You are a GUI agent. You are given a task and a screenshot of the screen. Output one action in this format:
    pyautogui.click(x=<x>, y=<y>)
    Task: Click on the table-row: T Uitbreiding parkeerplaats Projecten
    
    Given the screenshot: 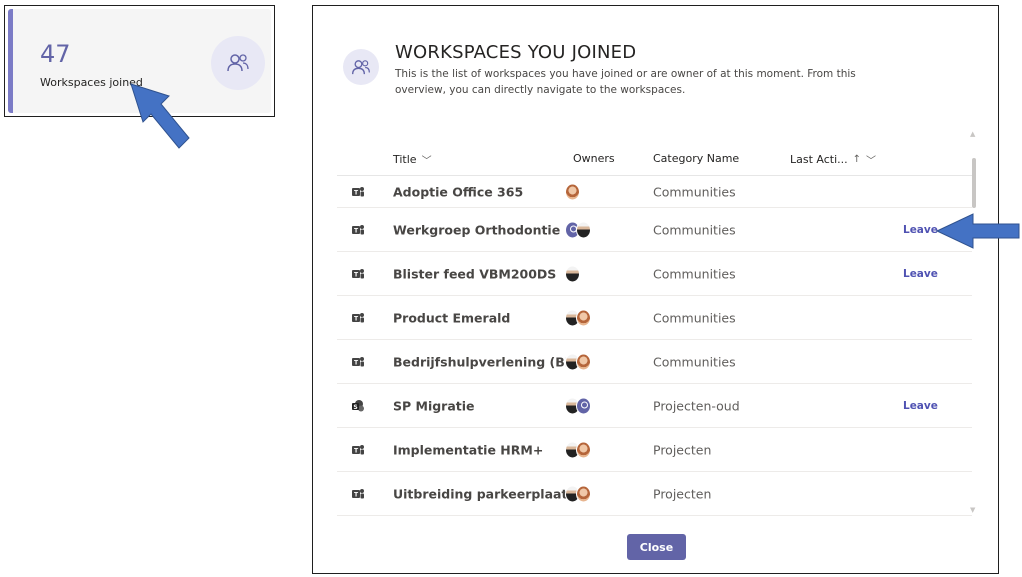 What is the action you would take?
    pyautogui.click(x=654, y=494)
    